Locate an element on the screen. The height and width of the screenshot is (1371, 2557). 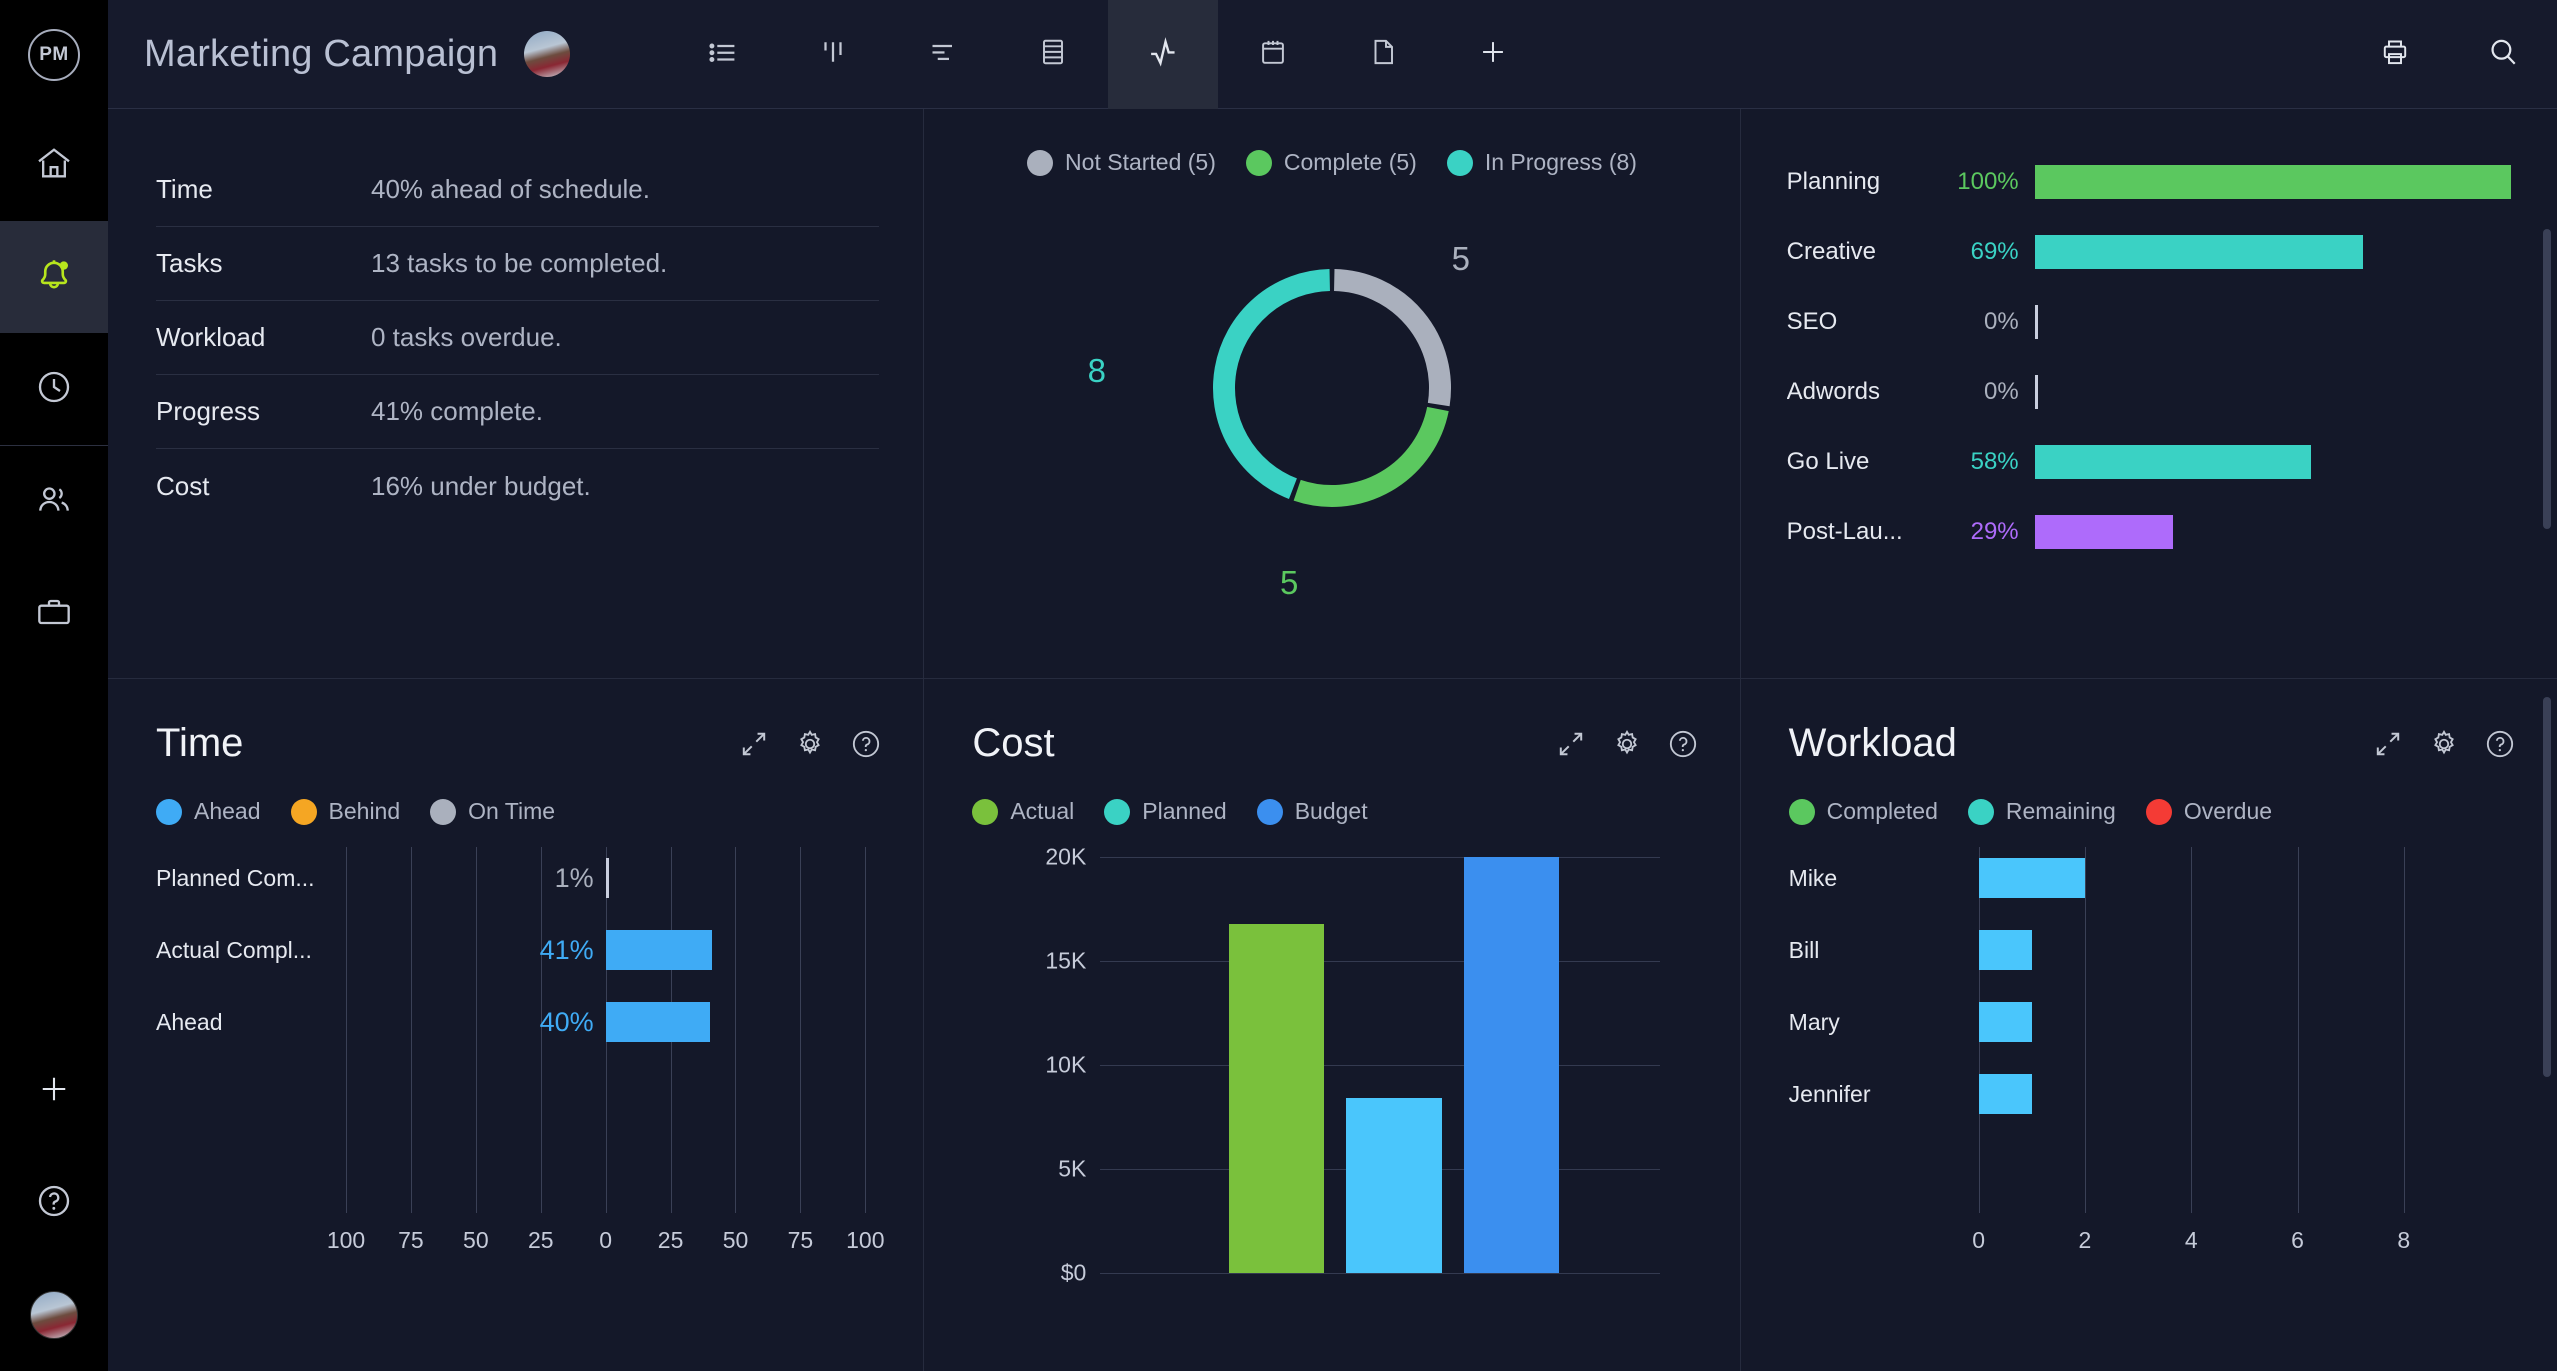
sidebar-item-home is located at coordinates (54, 165).